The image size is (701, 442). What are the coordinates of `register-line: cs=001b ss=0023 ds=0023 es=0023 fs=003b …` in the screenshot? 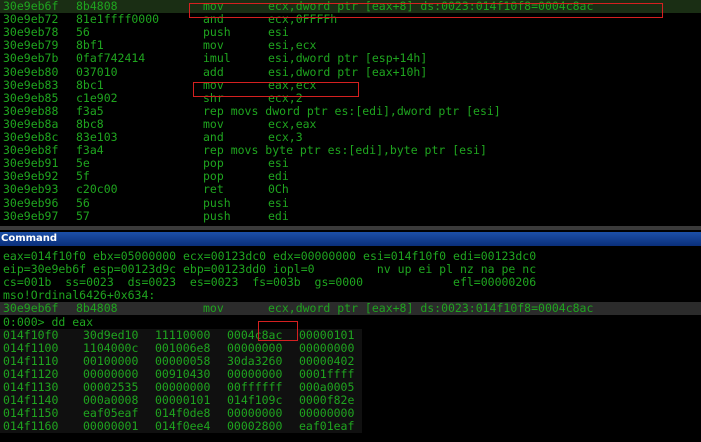 It's located at (350, 282).